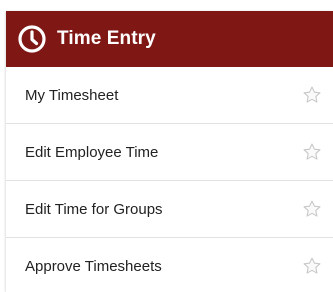  What do you see at coordinates (106, 38) in the screenshot?
I see `panel-title: Time Entry` at bounding box center [106, 38].